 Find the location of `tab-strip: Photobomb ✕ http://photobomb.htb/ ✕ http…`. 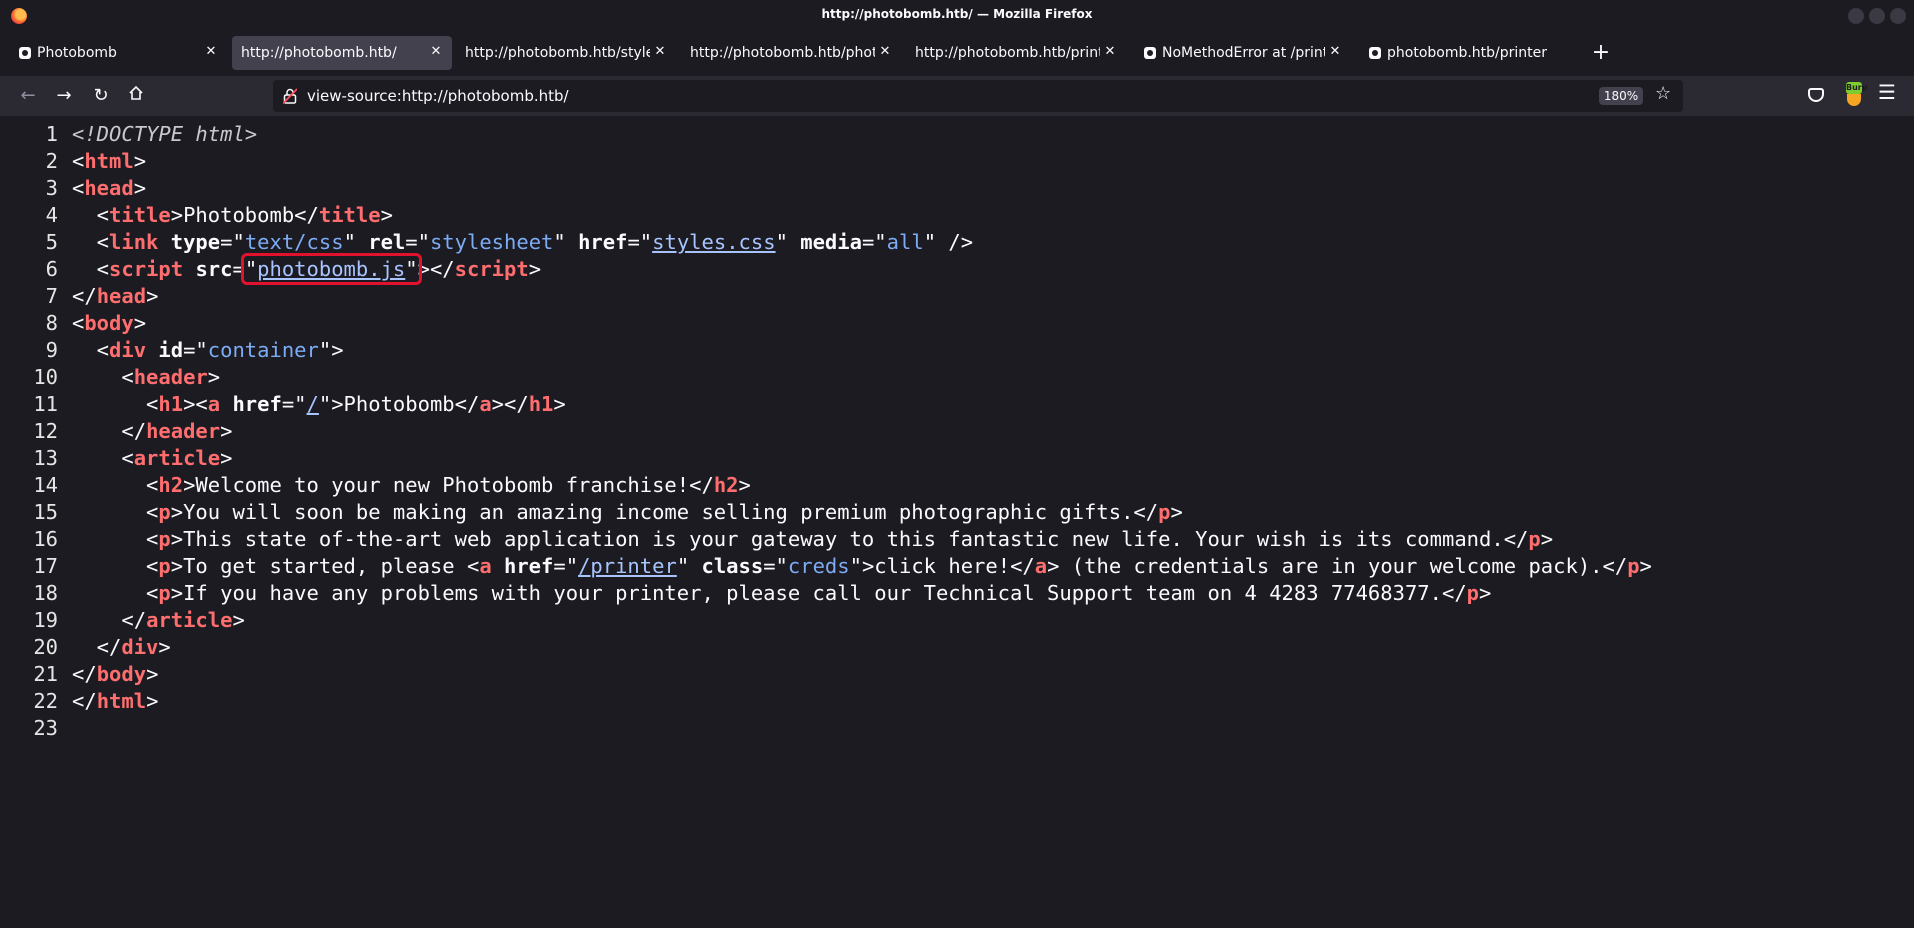

tab-strip: Photobomb ✕ http://photobomb.htb/ ✕ http… is located at coordinates (957, 53).